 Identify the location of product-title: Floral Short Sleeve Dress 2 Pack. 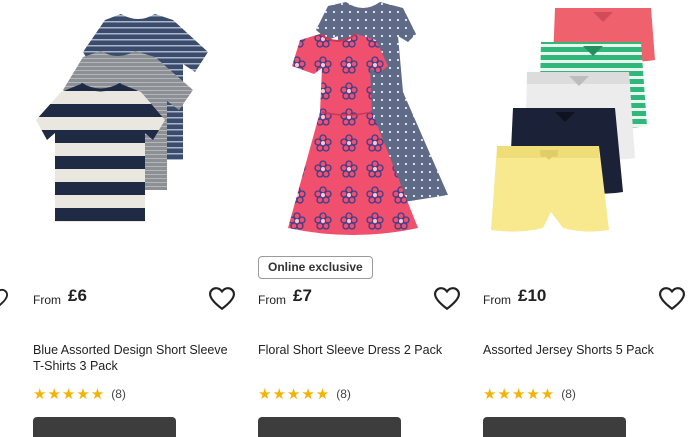
(357, 350).